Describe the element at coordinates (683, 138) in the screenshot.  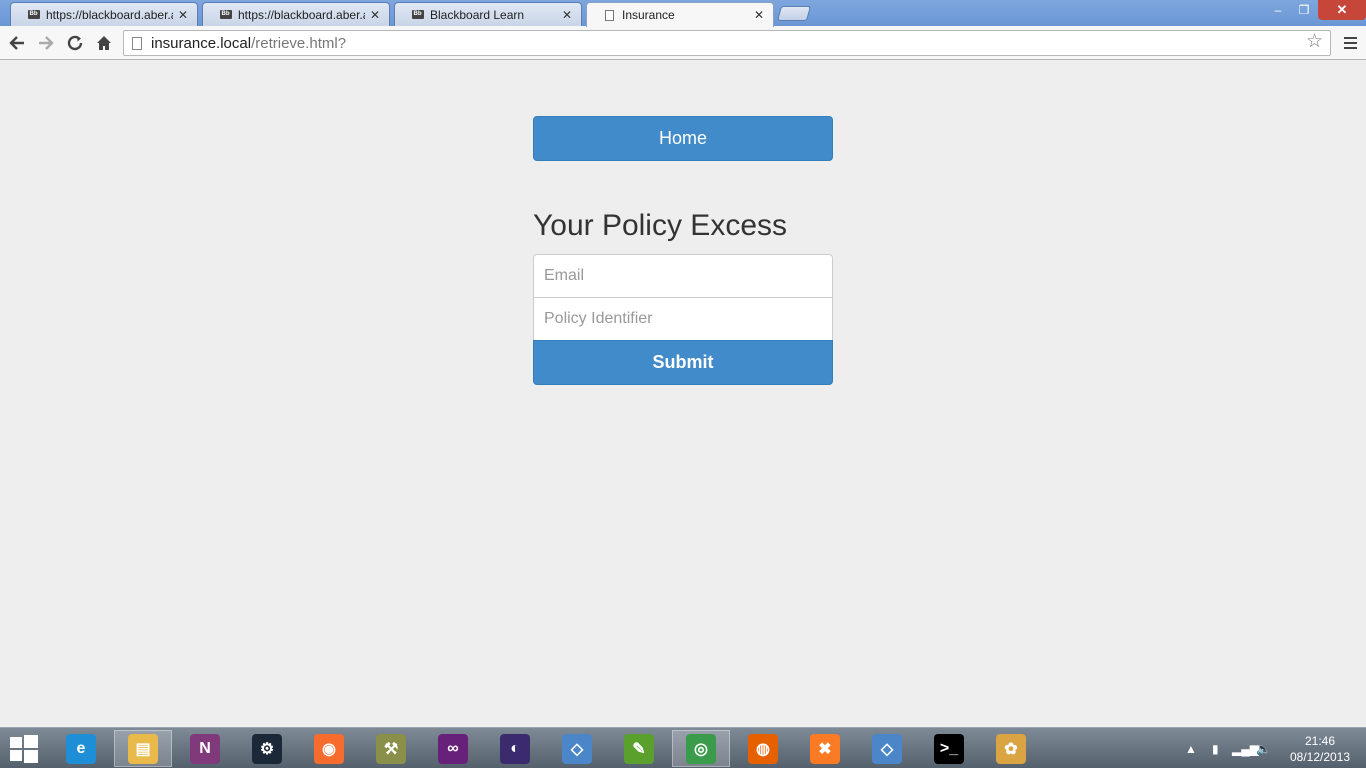
I see `home-nav-button: Home` at that location.